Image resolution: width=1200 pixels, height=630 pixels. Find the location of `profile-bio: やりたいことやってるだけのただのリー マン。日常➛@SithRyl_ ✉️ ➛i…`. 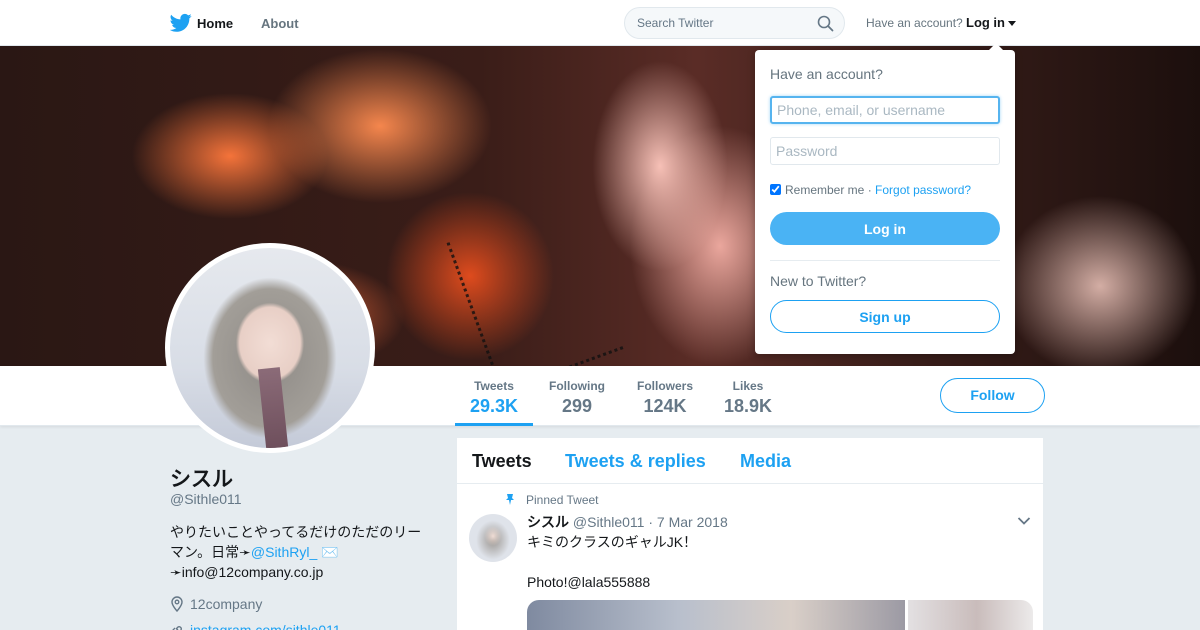

profile-bio: やりたいことやってるだけのただのリー マン。日常➛@SithRyl_ ✉️ ➛i… is located at coordinates (302, 552).